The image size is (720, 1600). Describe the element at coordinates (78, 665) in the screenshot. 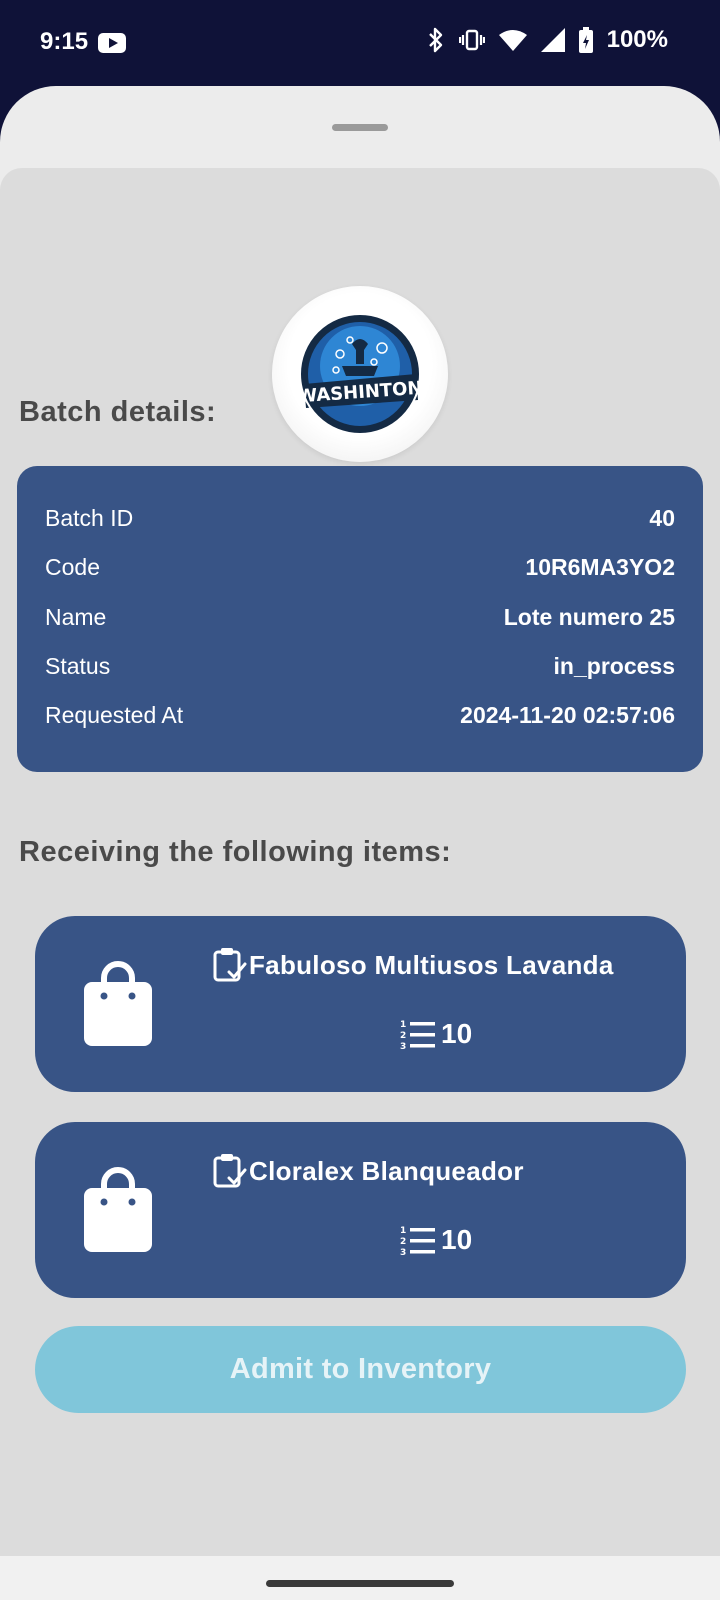

I see `row-label: Status` at that location.